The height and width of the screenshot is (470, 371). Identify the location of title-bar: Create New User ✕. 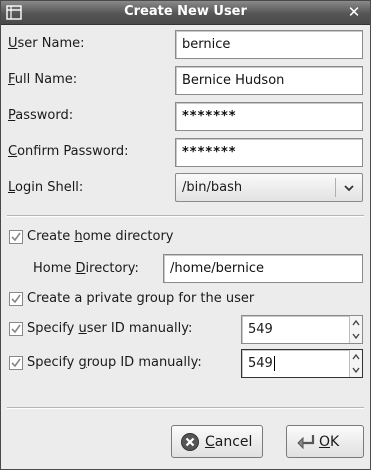
(185, 13).